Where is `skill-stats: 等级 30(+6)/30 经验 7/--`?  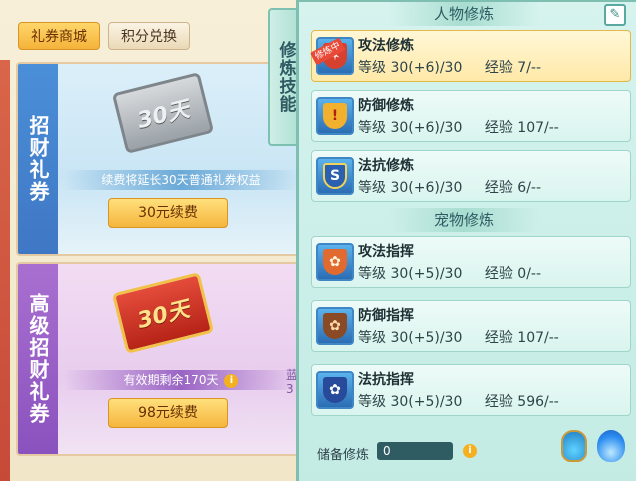 skill-stats: 等级 30(+6)/30 经验 7/-- is located at coordinates (449, 67).